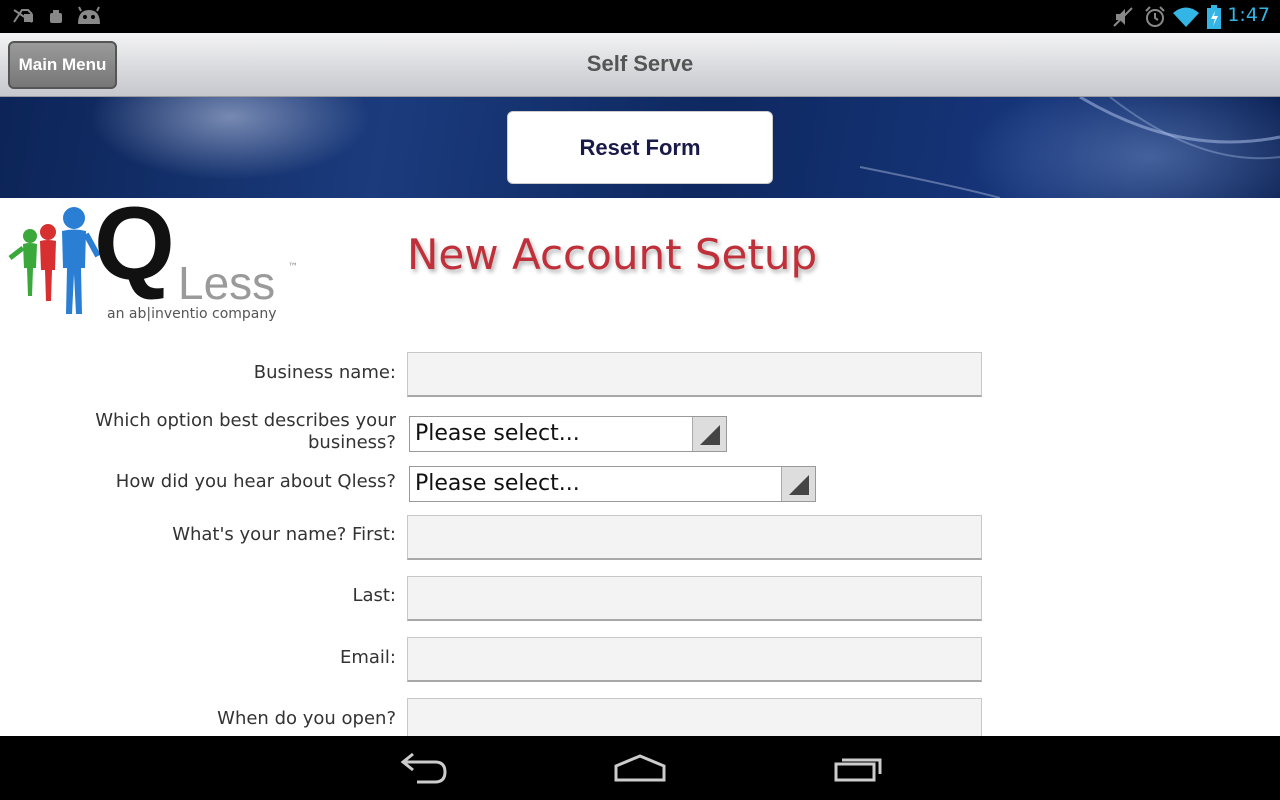 The height and width of the screenshot is (800, 1280). What do you see at coordinates (192, 314) in the screenshot?
I see `logo-tagline: an ab|inventio company` at bounding box center [192, 314].